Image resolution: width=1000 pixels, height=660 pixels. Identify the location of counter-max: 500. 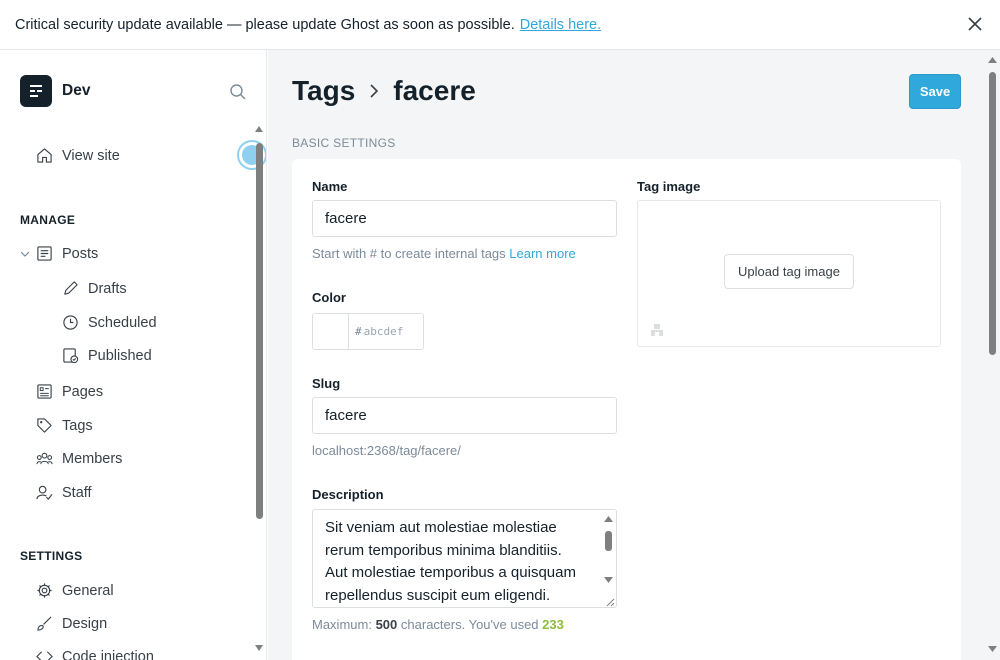
(386, 624).